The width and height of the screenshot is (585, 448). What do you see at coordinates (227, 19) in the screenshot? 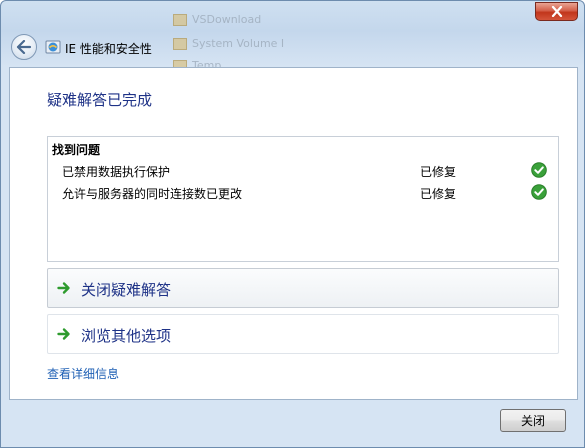
I see `background-item-label: VSDownload` at bounding box center [227, 19].